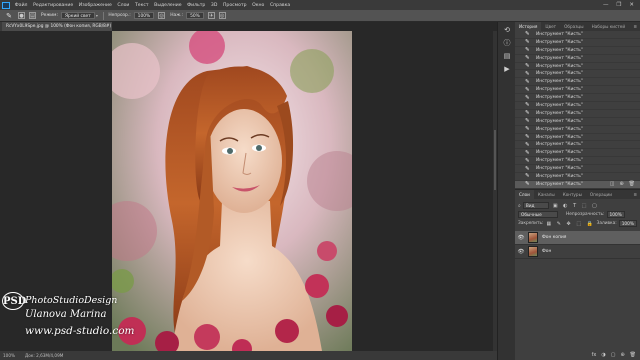  Describe the element at coordinates (195, 15) in the screenshot. I see `flow-field: 50%` at that location.